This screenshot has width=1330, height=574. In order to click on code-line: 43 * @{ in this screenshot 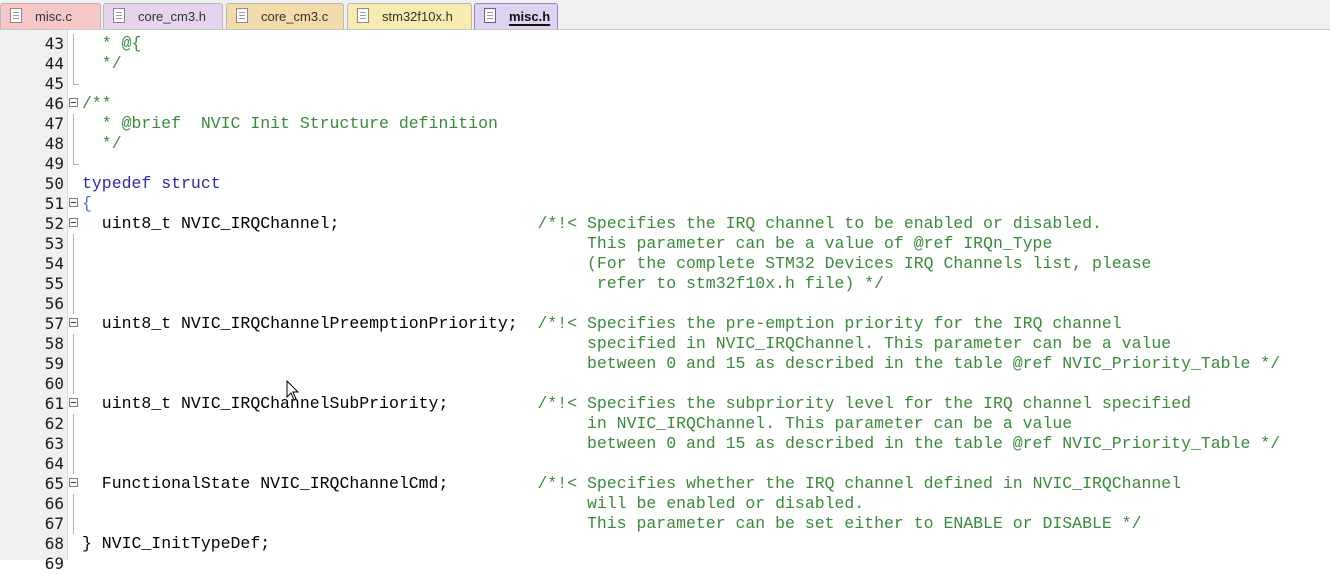, I will do `click(665, 44)`.